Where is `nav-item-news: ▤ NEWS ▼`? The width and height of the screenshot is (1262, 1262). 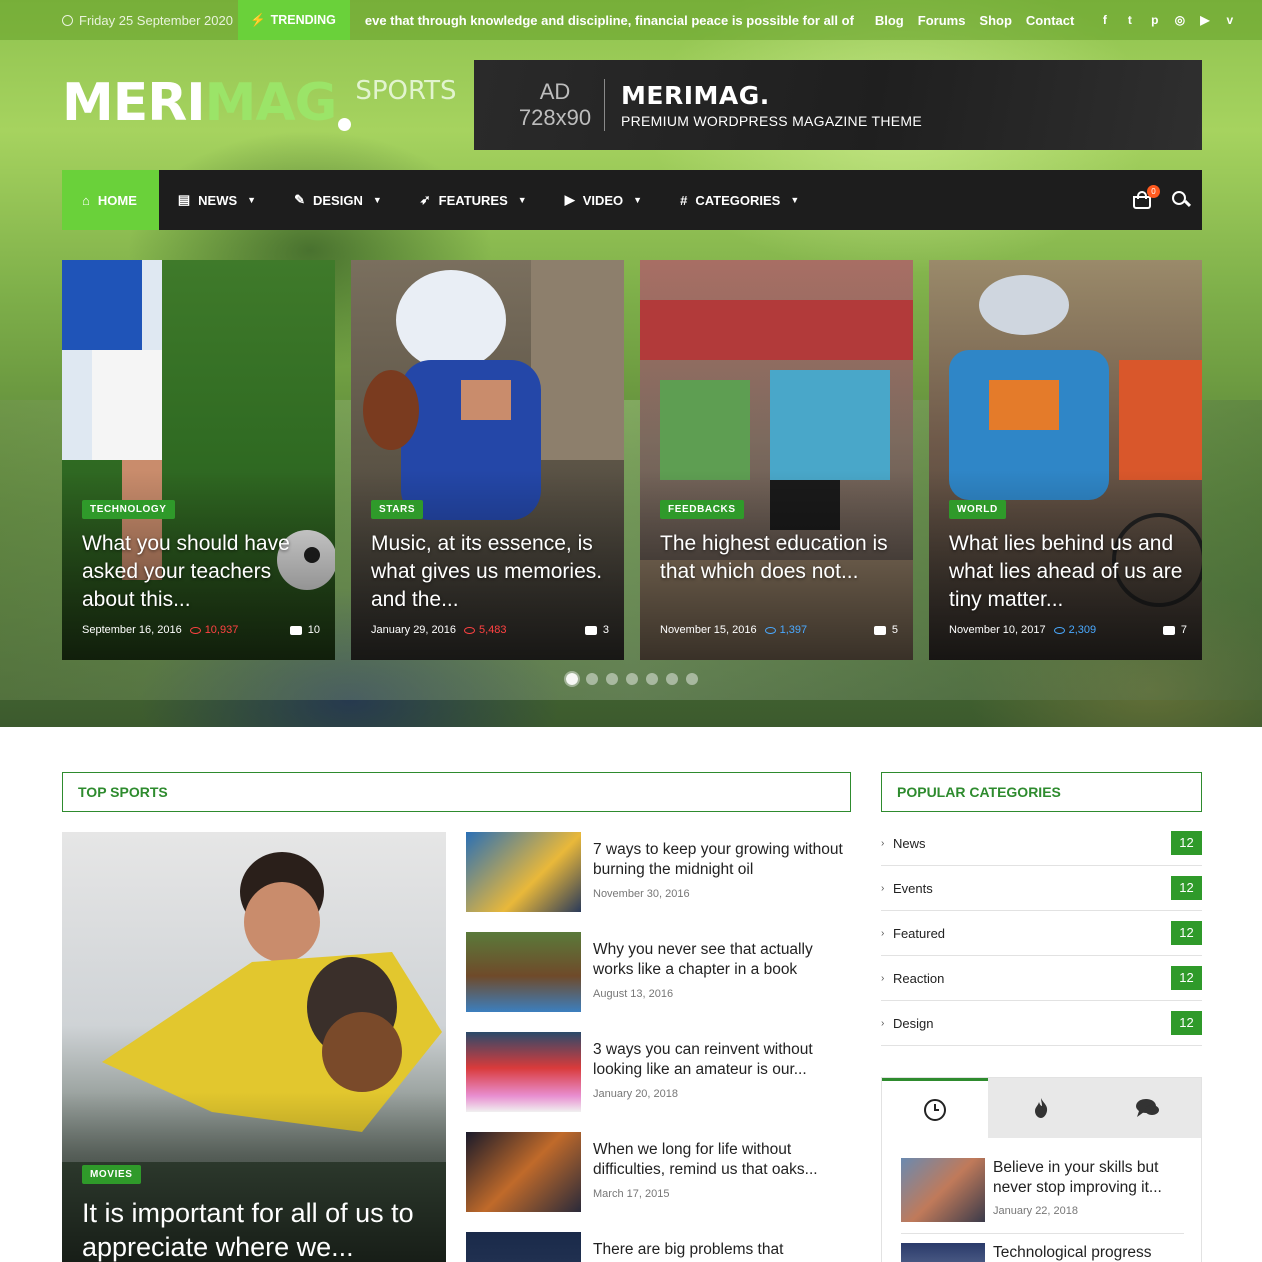 nav-item-news: ▤ NEWS ▼ is located at coordinates (217, 200).